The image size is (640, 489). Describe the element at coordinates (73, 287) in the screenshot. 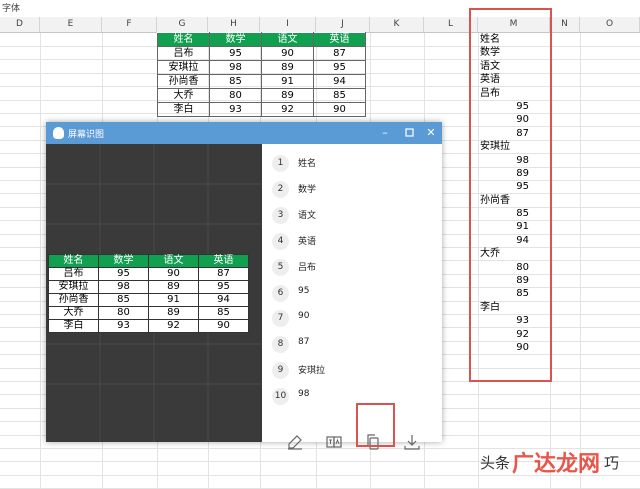

I see `preview-table-cell: 安琪拉` at that location.